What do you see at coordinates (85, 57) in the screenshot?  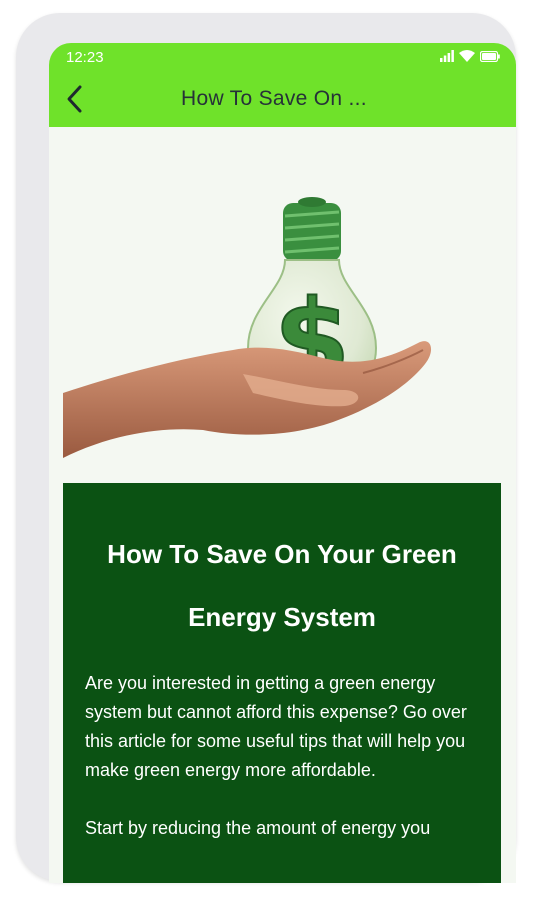 I see `status-time: 12:23` at bounding box center [85, 57].